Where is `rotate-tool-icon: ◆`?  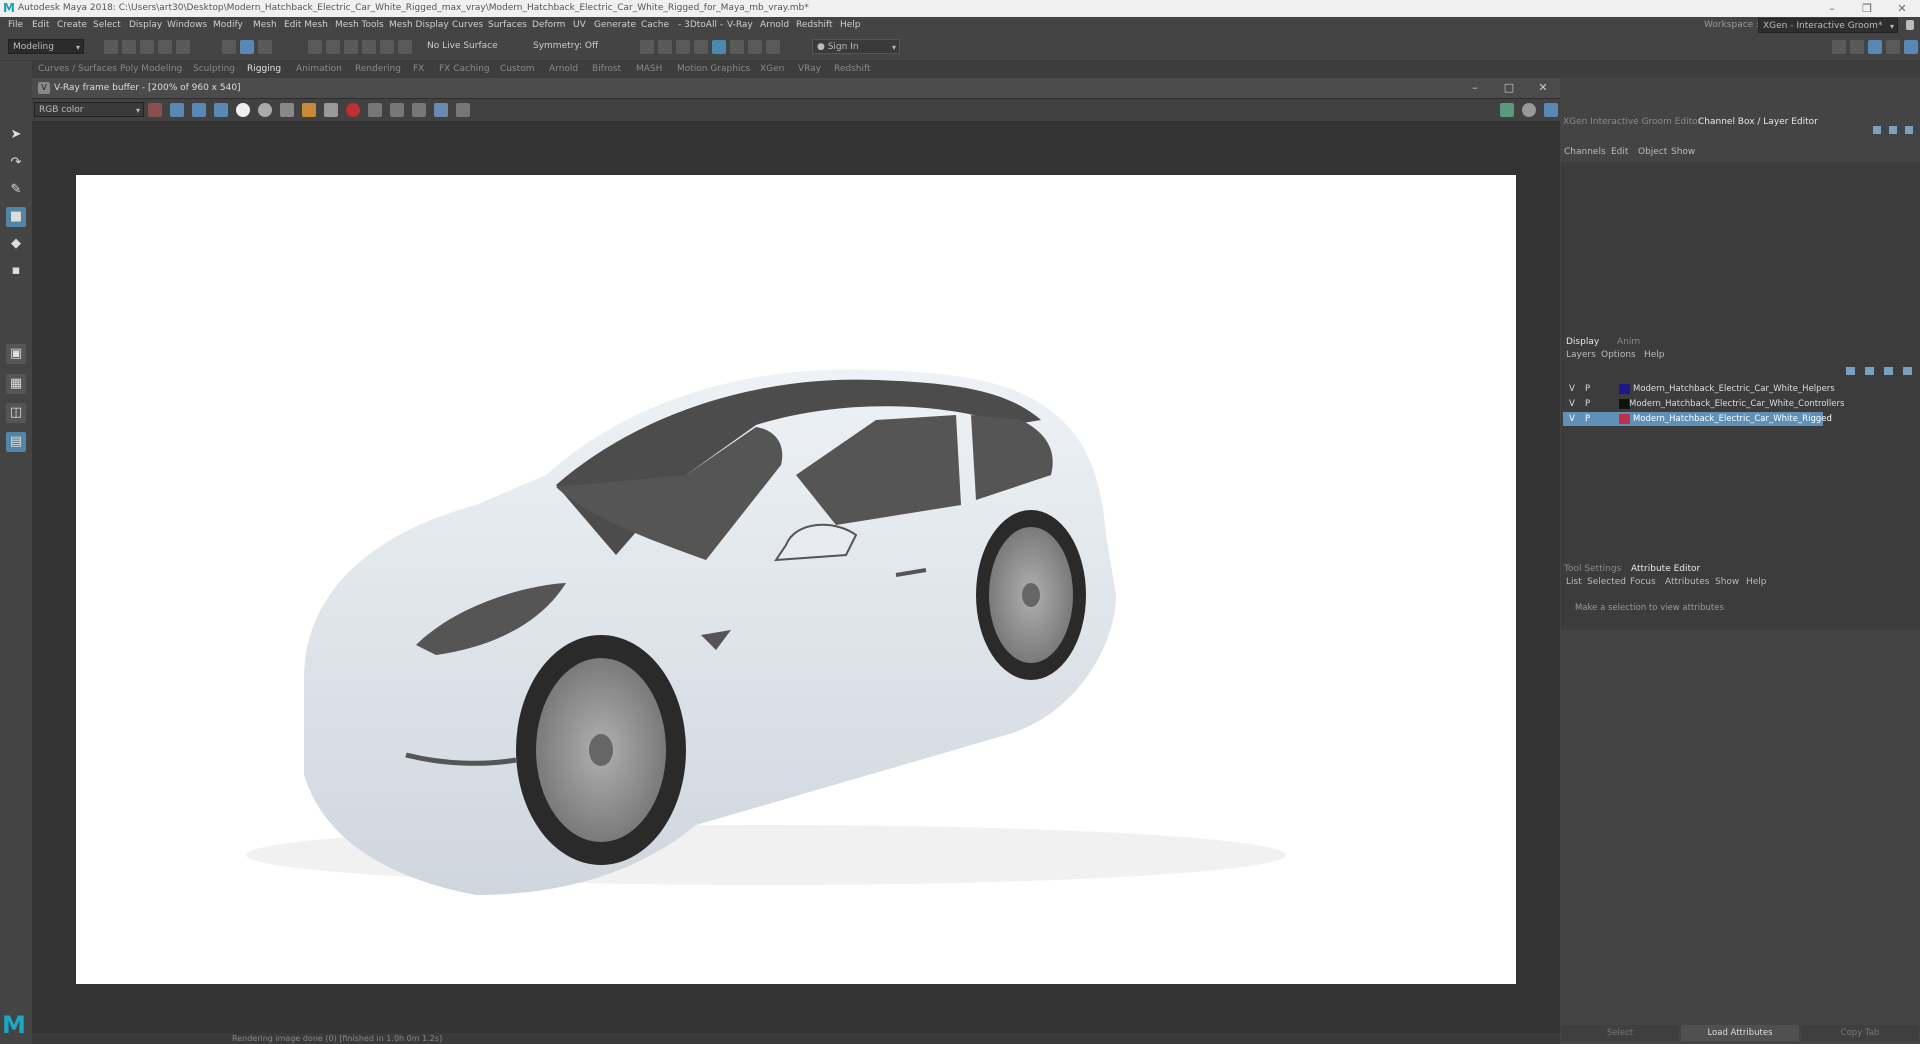 rotate-tool-icon: ◆ is located at coordinates (16, 244).